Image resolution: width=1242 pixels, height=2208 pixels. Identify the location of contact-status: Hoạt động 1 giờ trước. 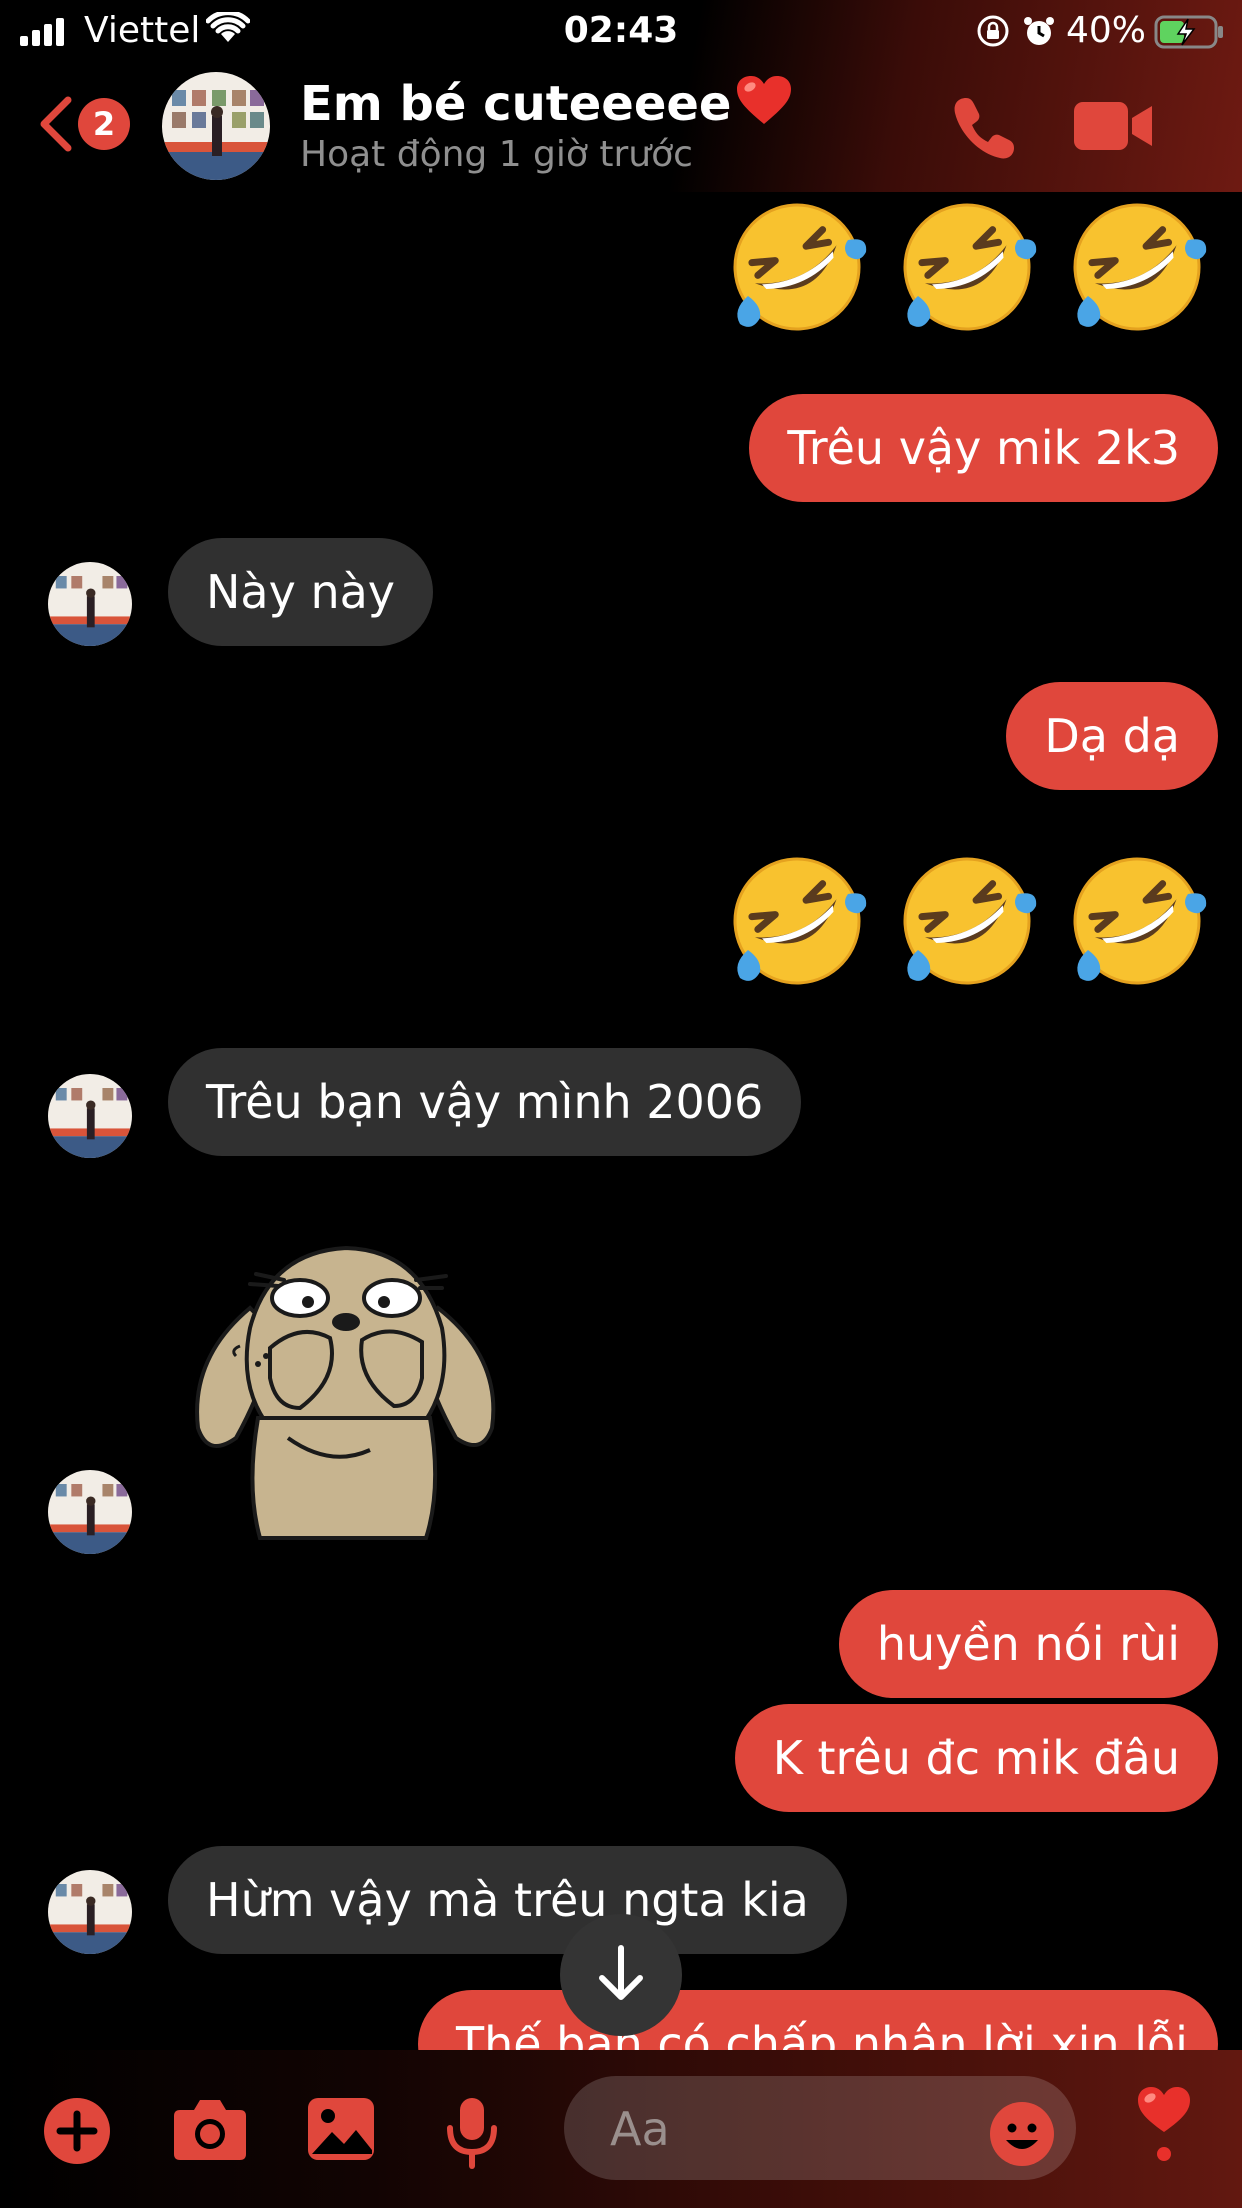
(496, 154).